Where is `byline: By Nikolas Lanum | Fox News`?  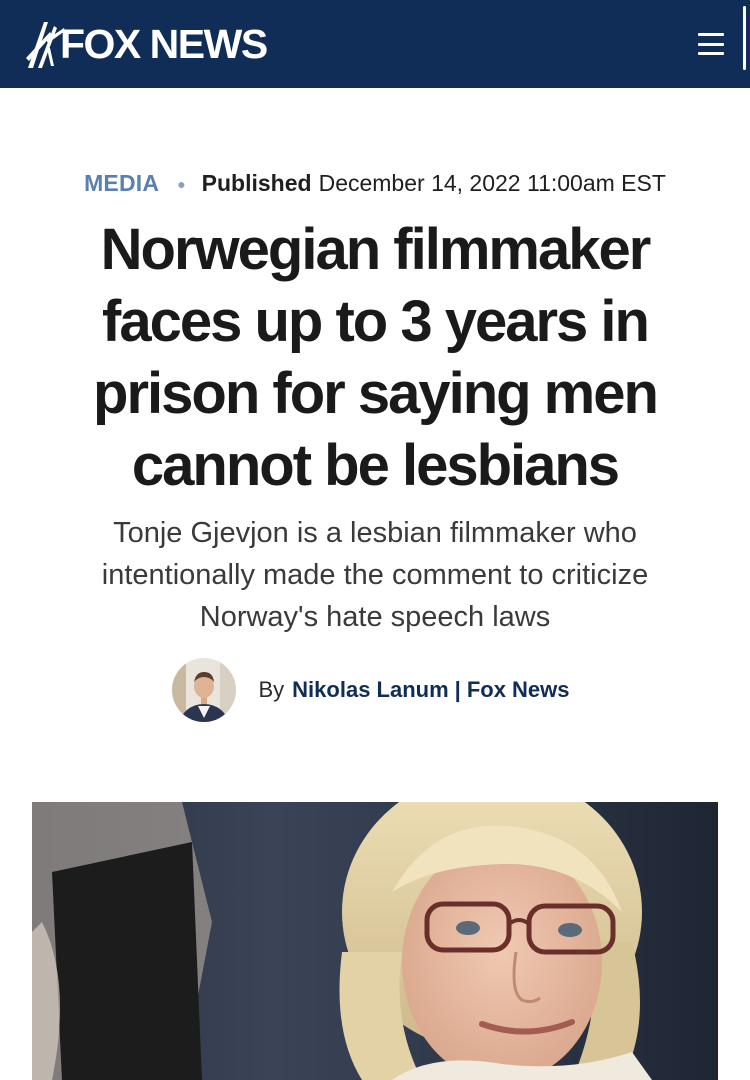 byline: By Nikolas Lanum | Fox News is located at coordinates (375, 690).